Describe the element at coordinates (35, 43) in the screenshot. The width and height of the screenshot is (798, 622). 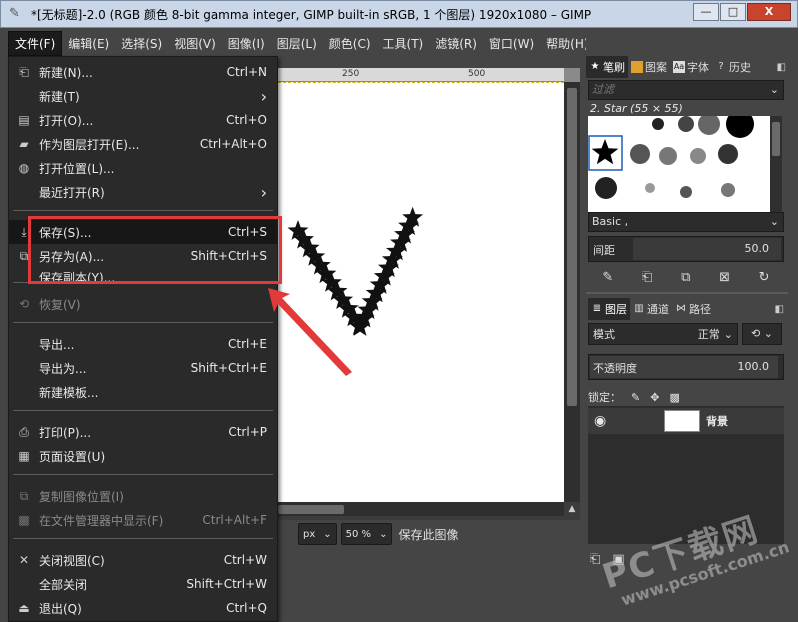
I see `menu-0: 文件(F)` at that location.